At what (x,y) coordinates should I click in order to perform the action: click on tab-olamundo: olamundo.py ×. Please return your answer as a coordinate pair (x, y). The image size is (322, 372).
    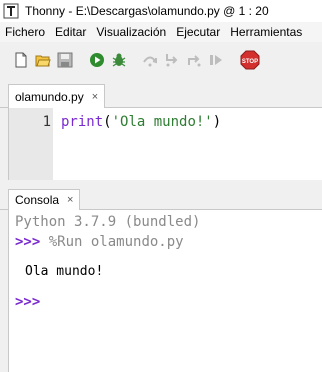
    Looking at the image, I should click on (57, 96).